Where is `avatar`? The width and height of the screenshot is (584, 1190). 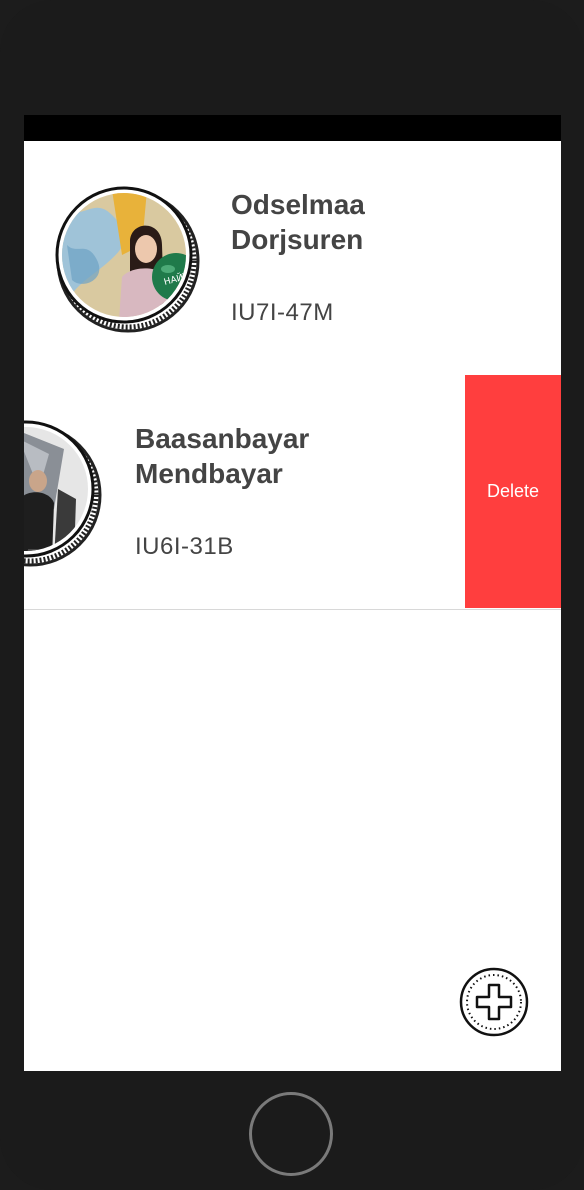
avatar is located at coordinates (64, 494).